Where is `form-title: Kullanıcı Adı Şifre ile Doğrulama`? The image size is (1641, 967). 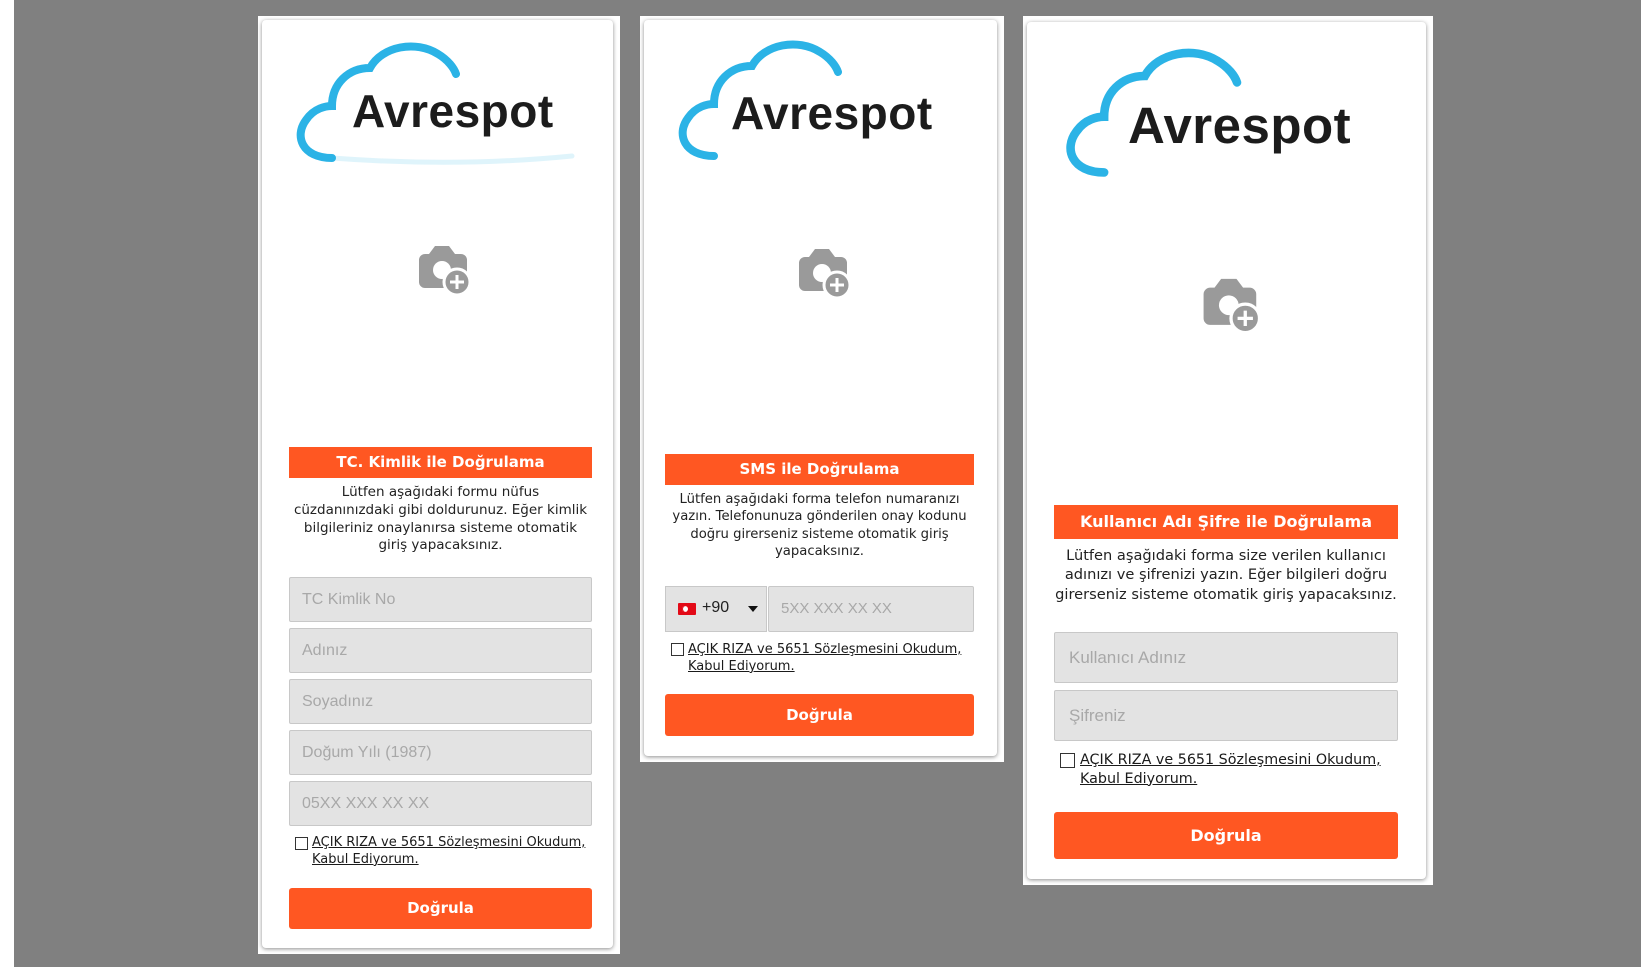 form-title: Kullanıcı Adı Şifre ile Doğrulama is located at coordinates (1226, 522).